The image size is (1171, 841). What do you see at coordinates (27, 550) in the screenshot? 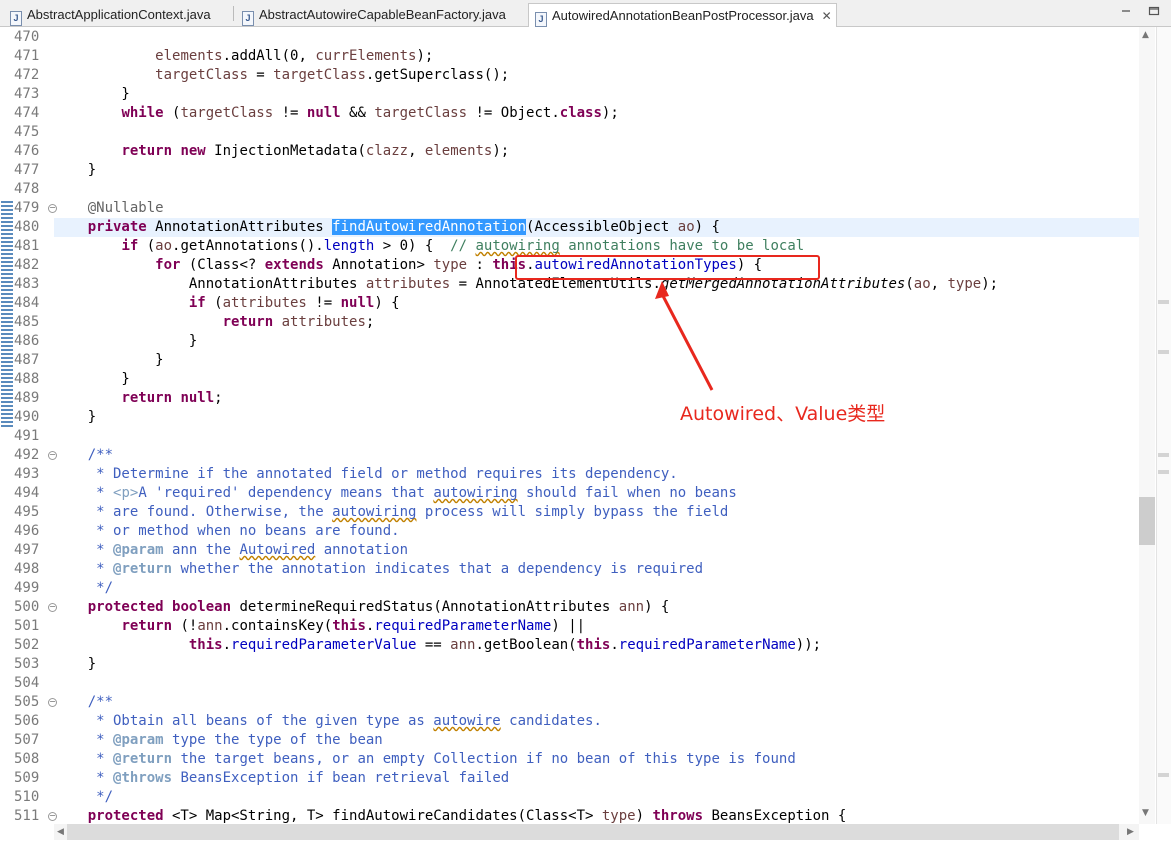
I see `line-number: 497` at bounding box center [27, 550].